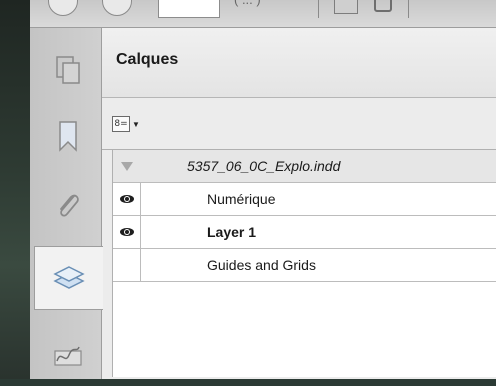 The width and height of the screenshot is (496, 386). I want to click on layer-name: Layer 1, so click(232, 232).